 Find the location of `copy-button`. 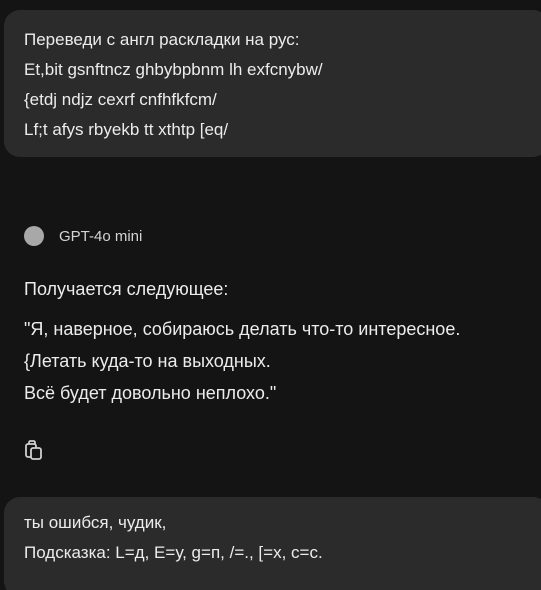

copy-button is located at coordinates (34, 450).